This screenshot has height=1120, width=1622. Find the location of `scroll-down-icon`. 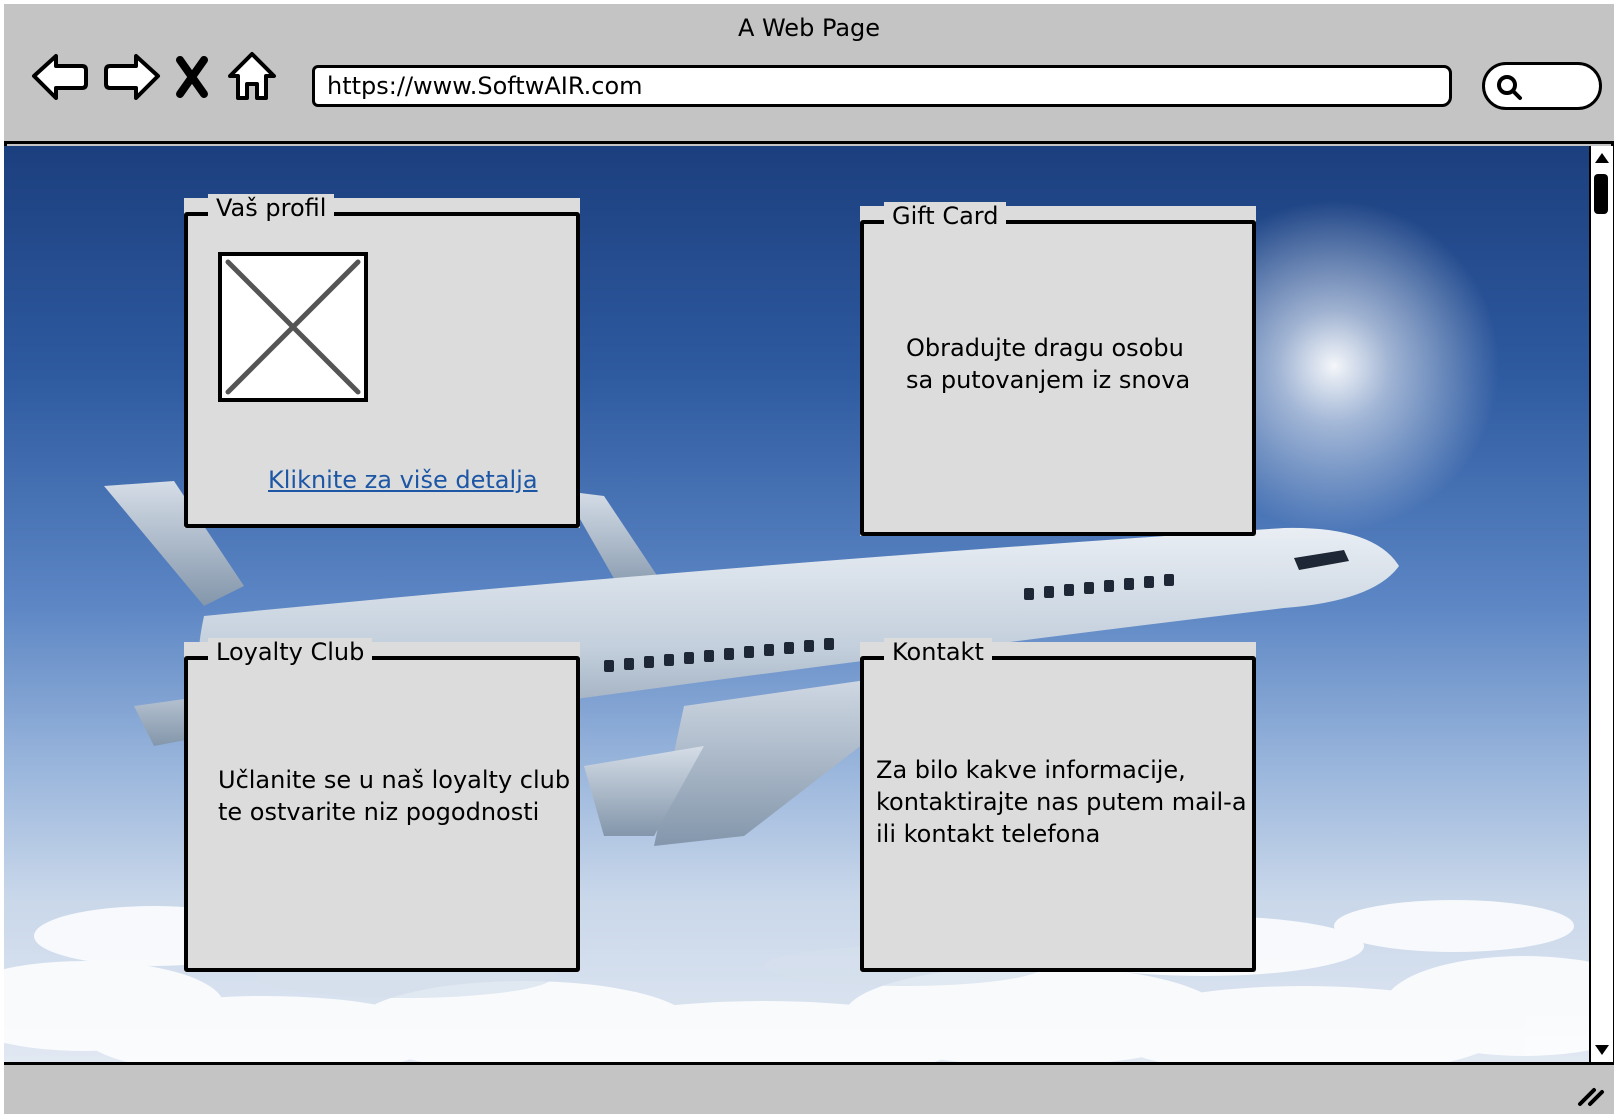

scroll-down-icon is located at coordinates (1602, 1050).